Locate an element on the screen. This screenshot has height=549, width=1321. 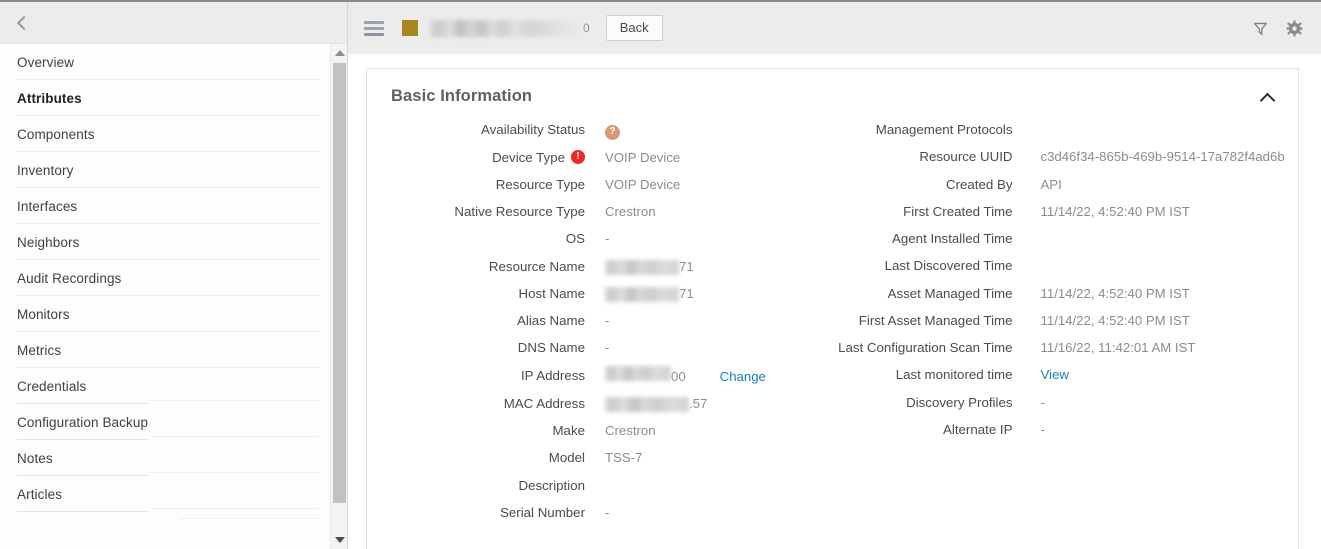
funnel-filter-icon is located at coordinates (1260, 28).